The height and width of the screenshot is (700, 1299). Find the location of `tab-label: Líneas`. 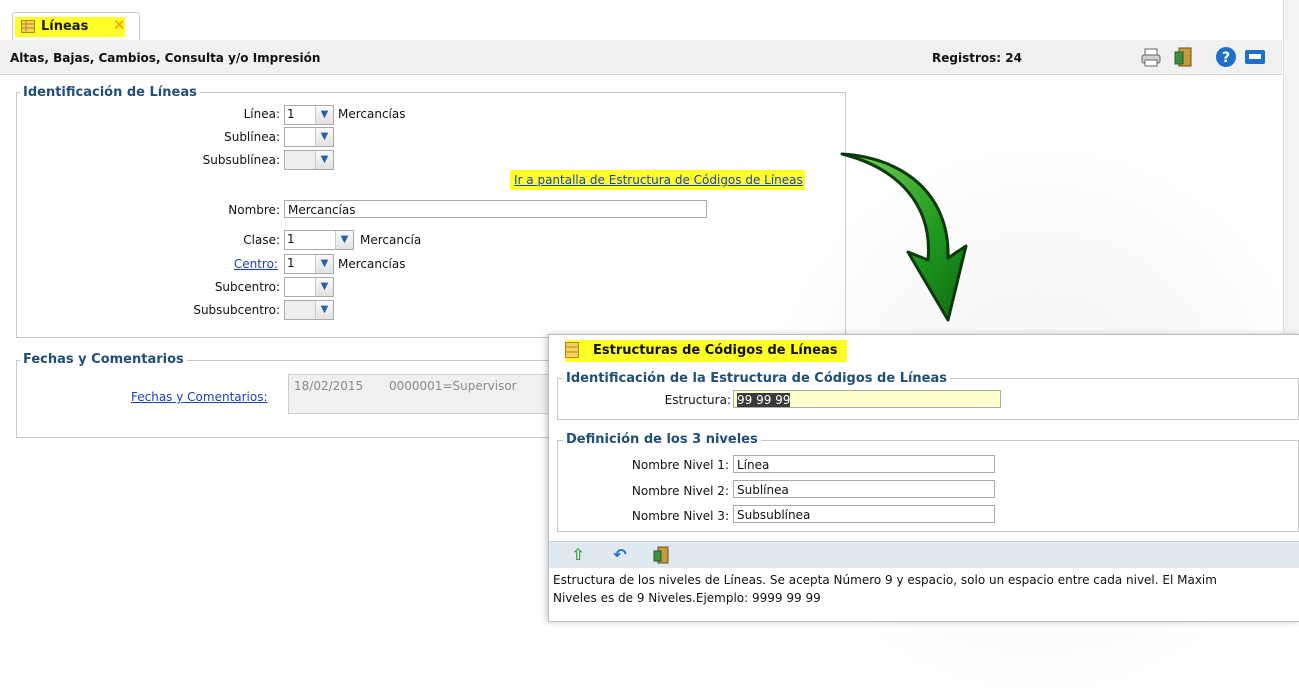

tab-label: Líneas is located at coordinates (65, 26).